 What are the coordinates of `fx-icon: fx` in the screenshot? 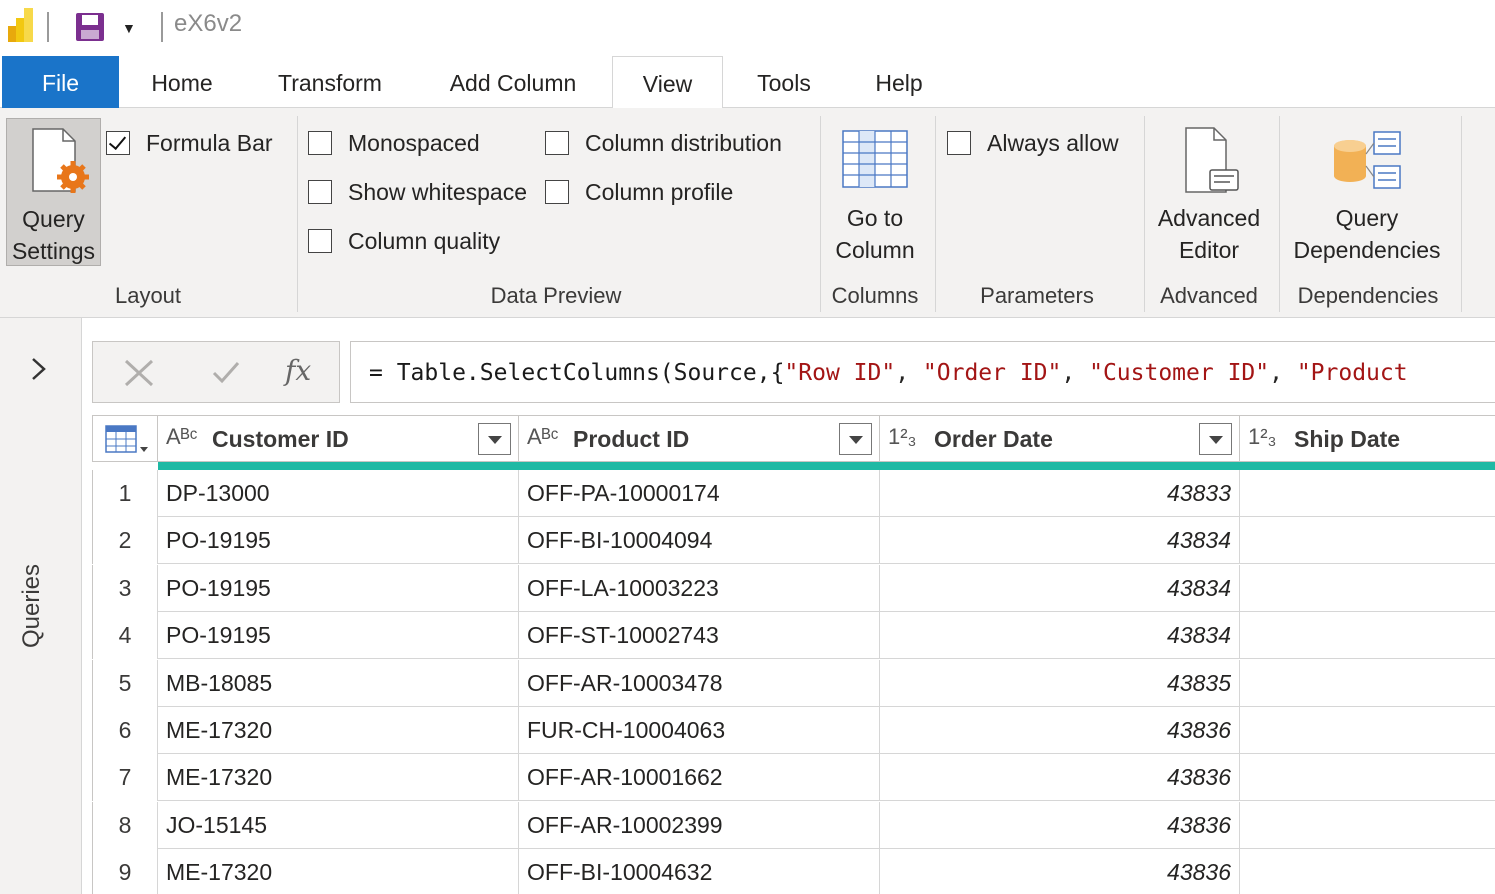 It's located at (298, 370).